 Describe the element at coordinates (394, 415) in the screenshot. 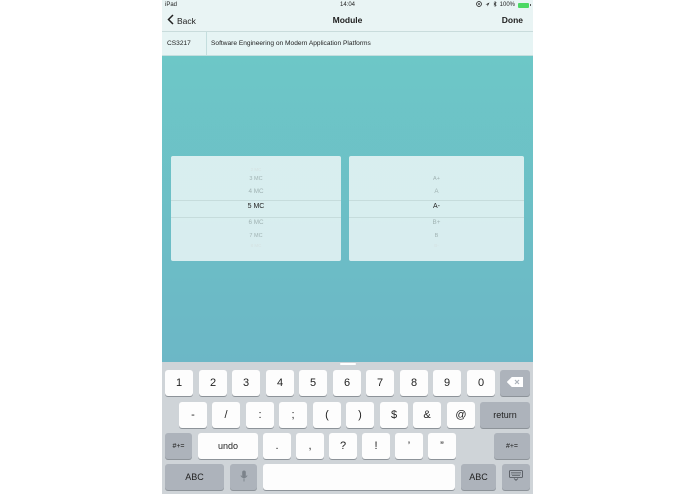

I see `key-dollar: $` at that location.